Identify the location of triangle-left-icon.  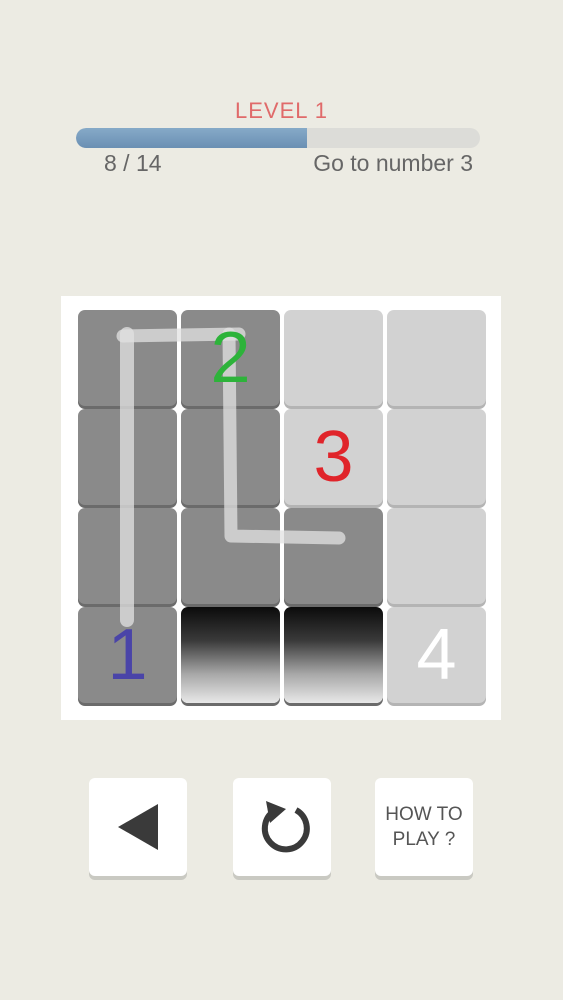
(138, 827).